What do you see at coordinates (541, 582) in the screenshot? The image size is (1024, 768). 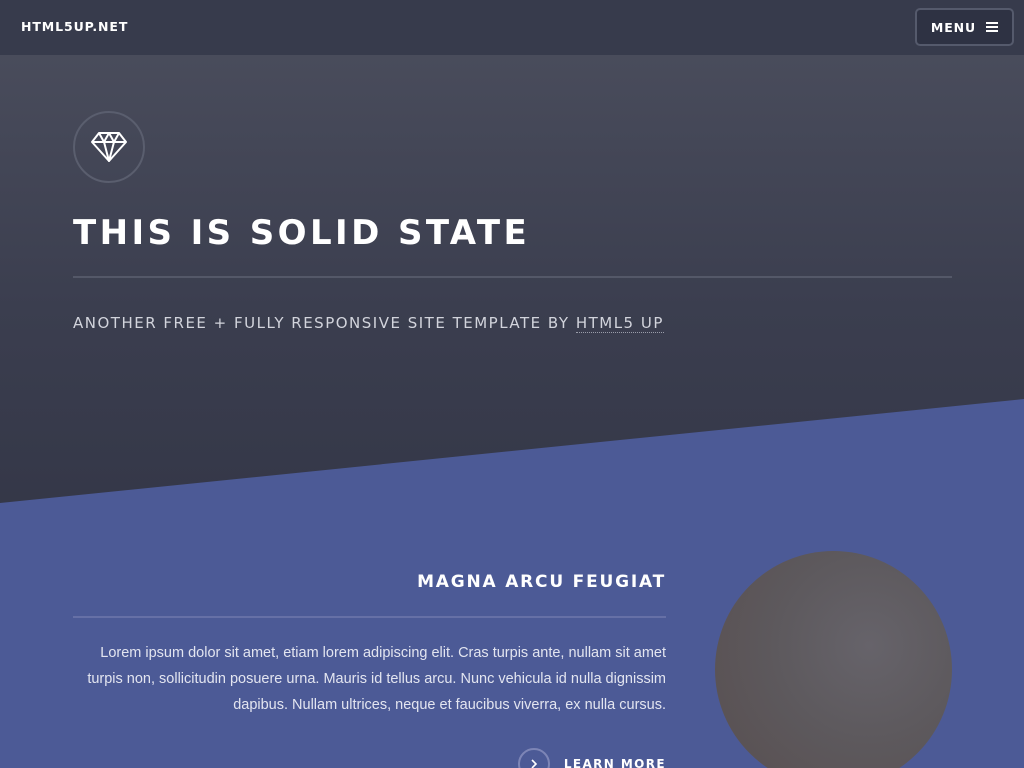 I see `feature-title: MAGNA ARCU FEUGIAT` at bounding box center [541, 582].